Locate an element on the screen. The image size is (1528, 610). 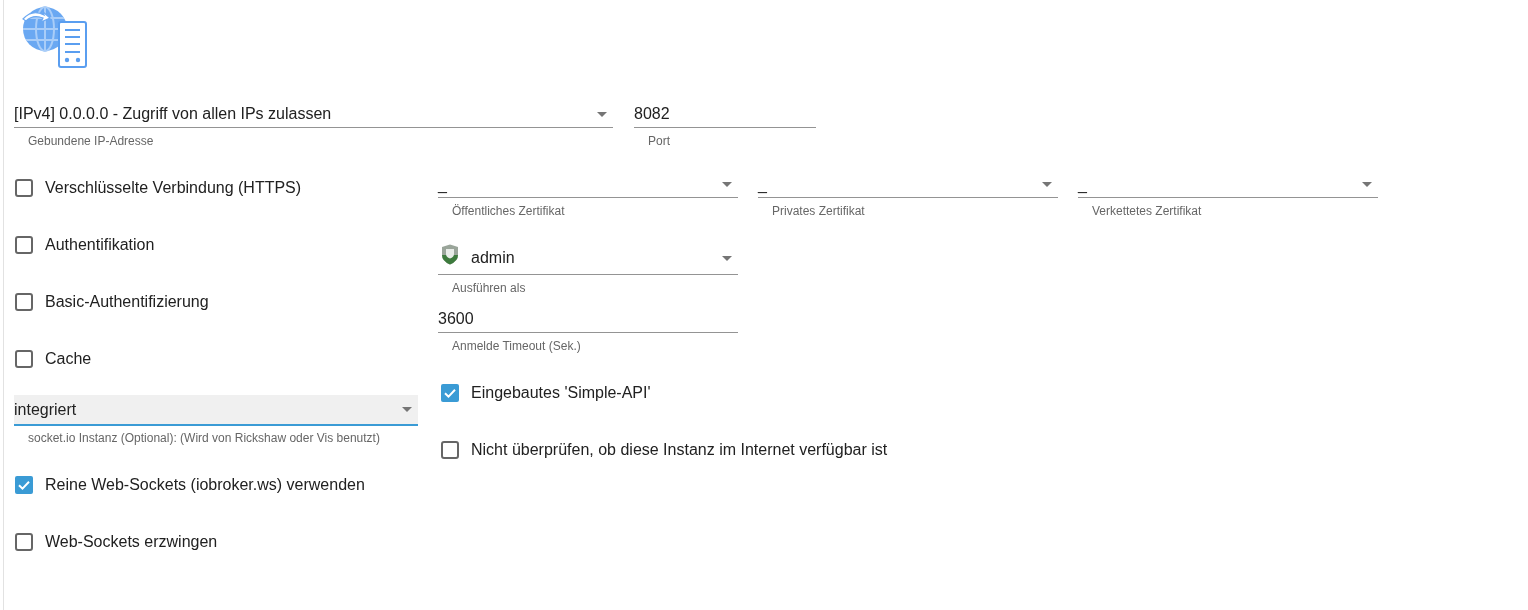
helper-text: Anmelde Timeout (Sek.) is located at coordinates (516, 346).